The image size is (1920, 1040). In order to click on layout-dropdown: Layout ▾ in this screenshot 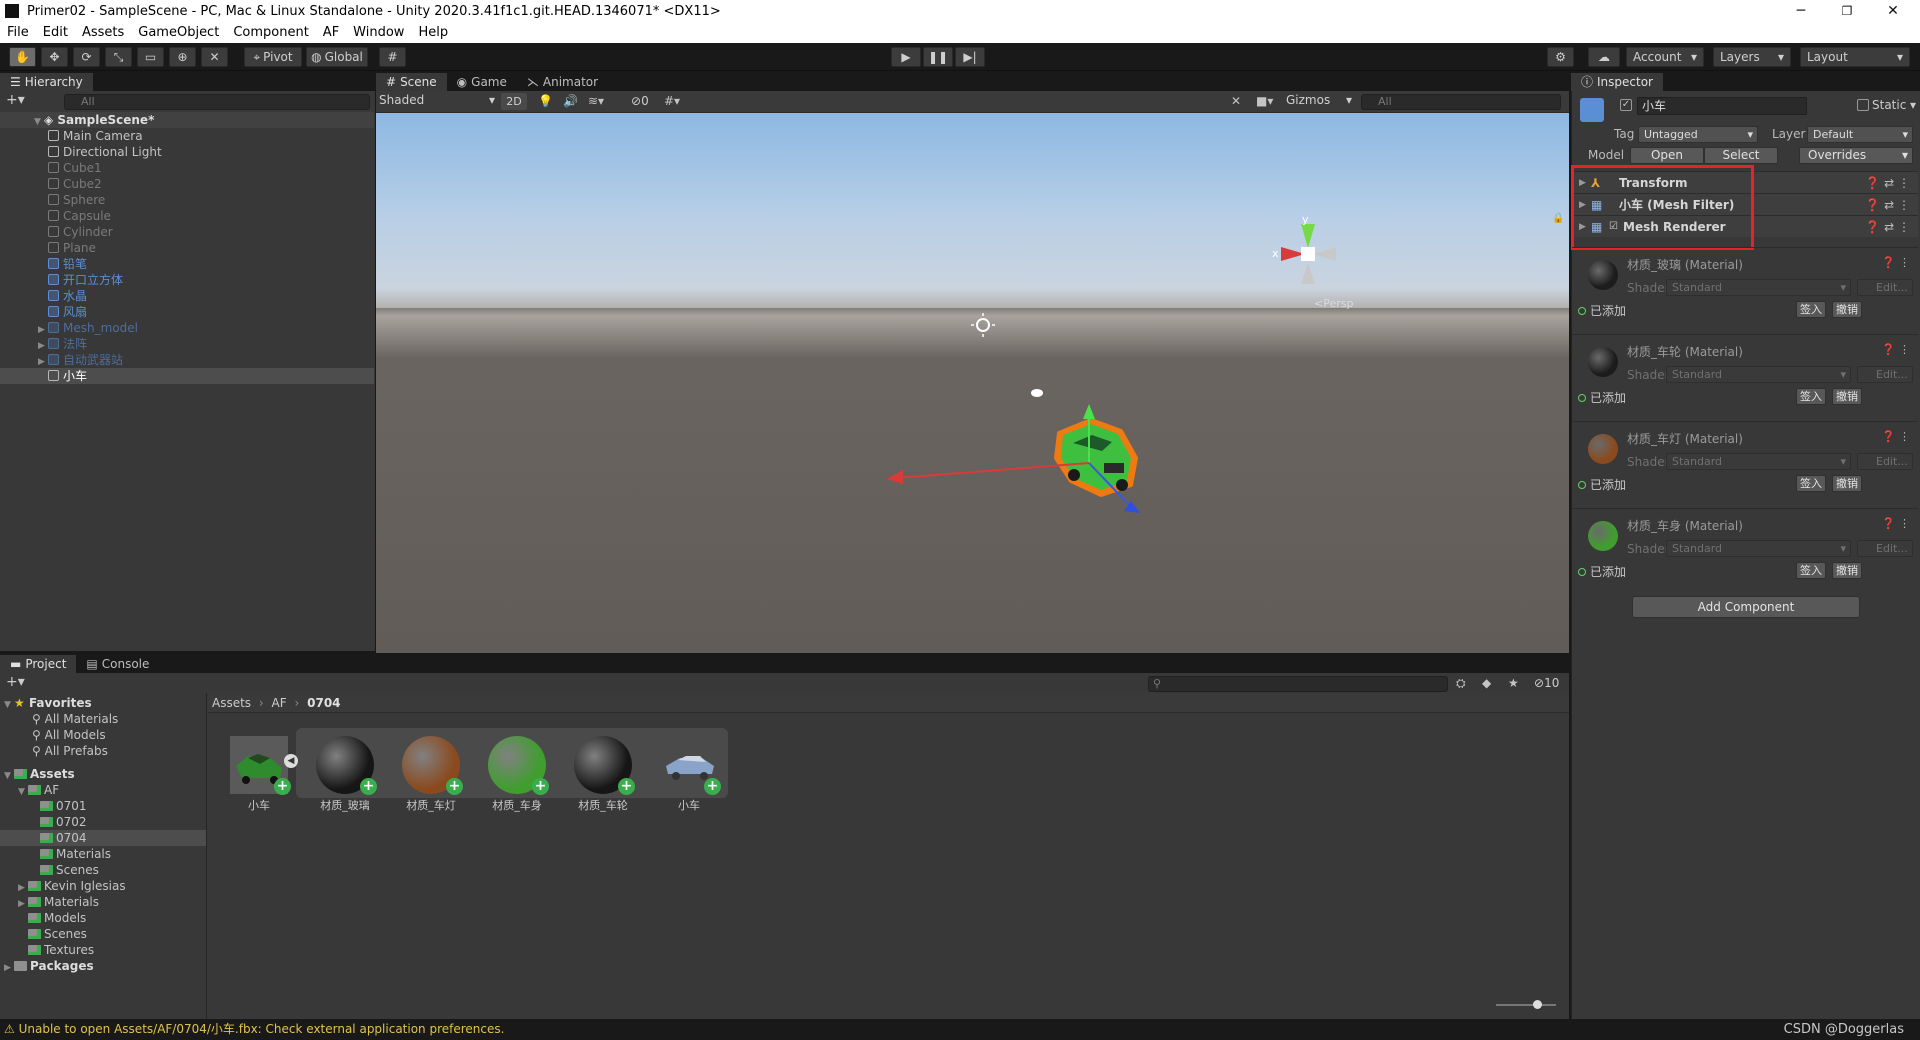, I will do `click(1855, 57)`.